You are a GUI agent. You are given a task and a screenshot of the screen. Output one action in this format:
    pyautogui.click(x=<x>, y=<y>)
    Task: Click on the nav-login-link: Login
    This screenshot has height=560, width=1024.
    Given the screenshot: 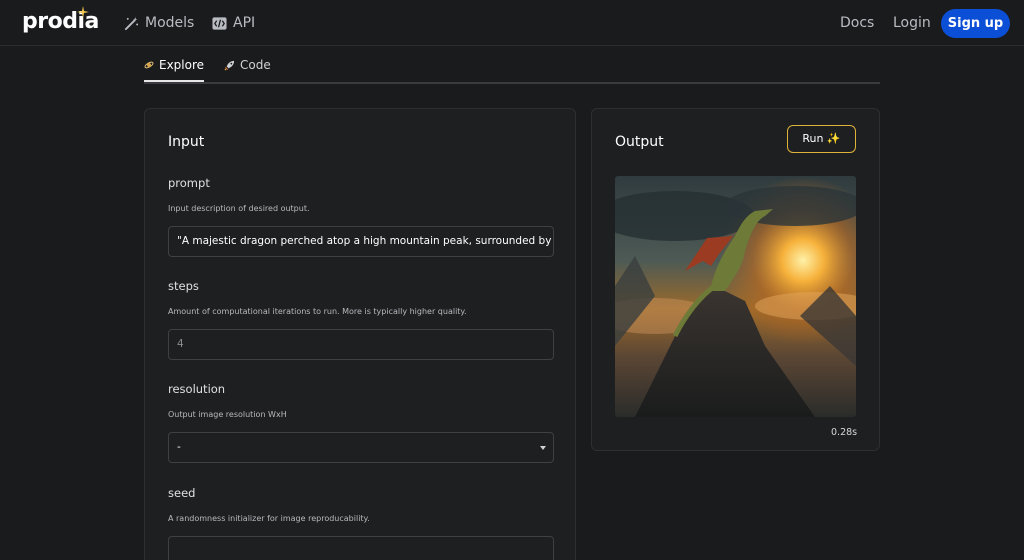 What is the action you would take?
    pyautogui.click(x=912, y=23)
    